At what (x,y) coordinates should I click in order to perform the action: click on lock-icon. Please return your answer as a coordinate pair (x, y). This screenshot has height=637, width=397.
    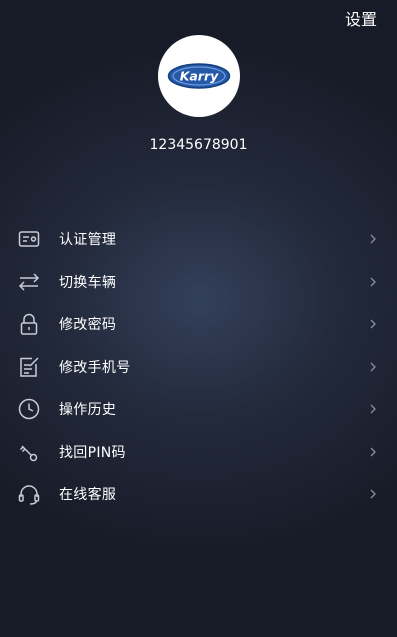
    Looking at the image, I should click on (29, 324).